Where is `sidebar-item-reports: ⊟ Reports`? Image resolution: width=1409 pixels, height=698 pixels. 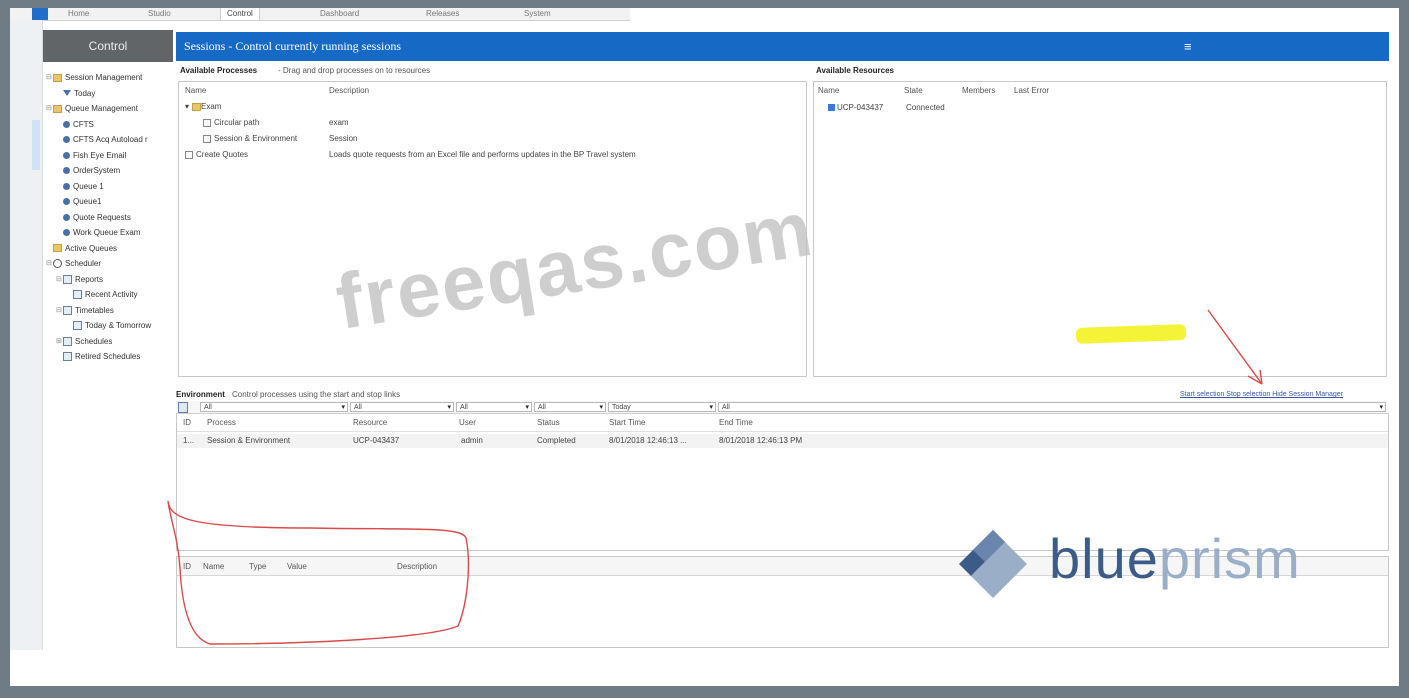 sidebar-item-reports: ⊟ Reports is located at coordinates (110, 280).